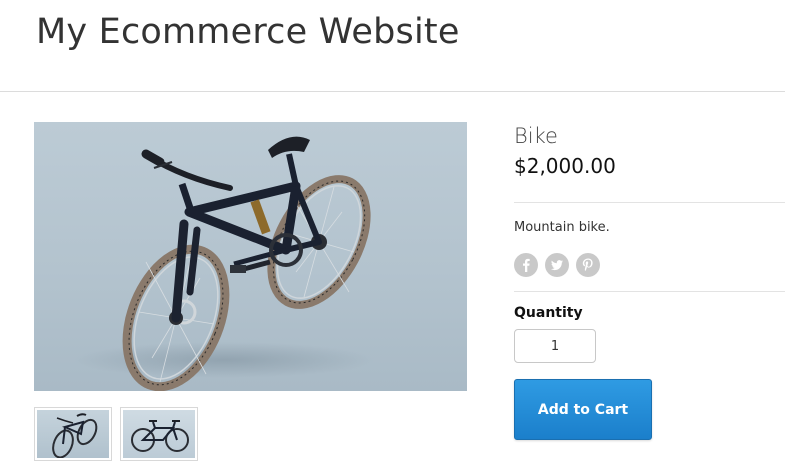 The width and height of the screenshot is (785, 473). I want to click on bike-side-thumbnail-image, so click(160, 436).